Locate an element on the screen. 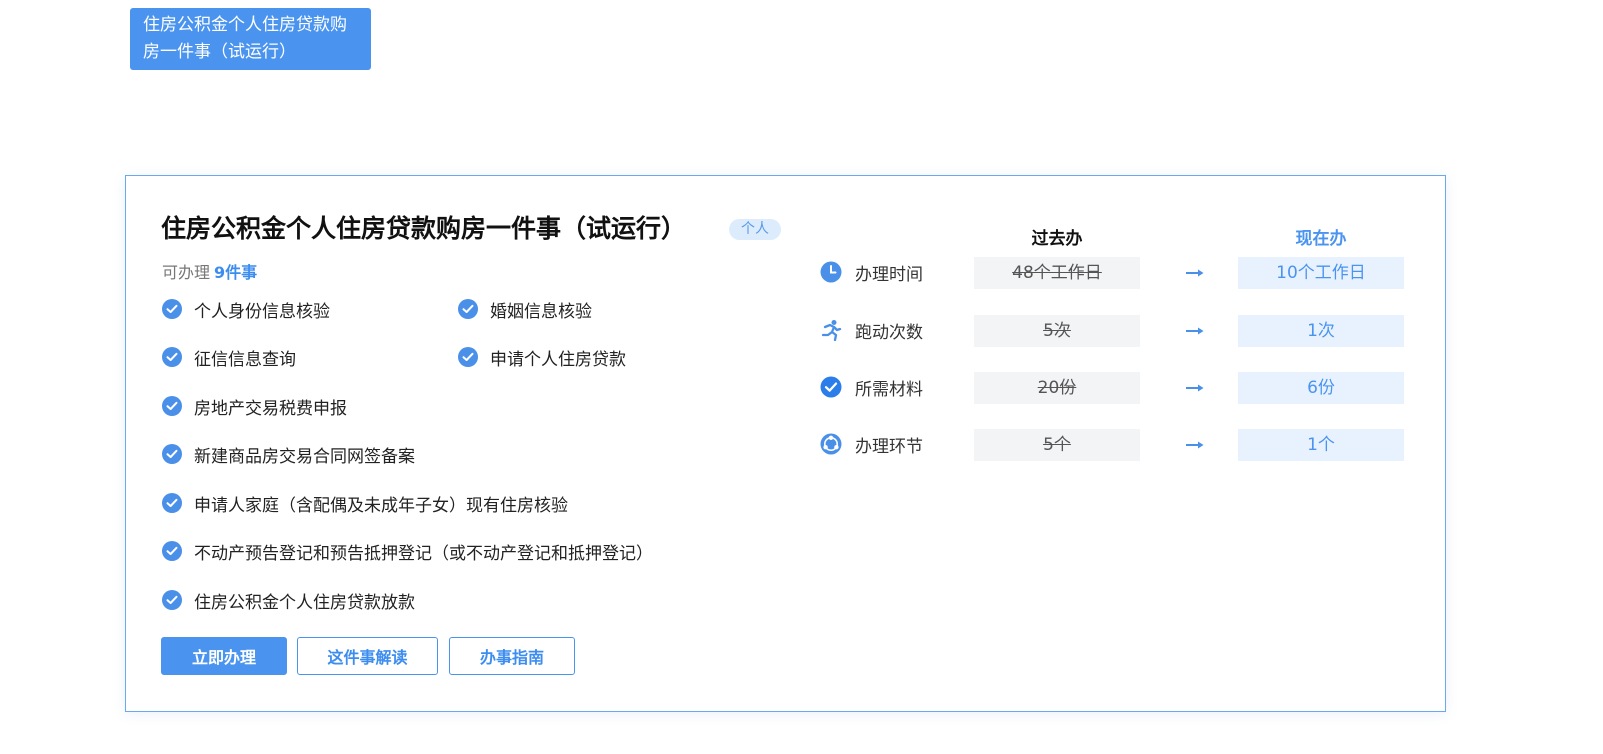 Image resolution: width=1603 pixels, height=754 pixels. stat-row-steps: 办理环节 is located at coordinates (871, 444).